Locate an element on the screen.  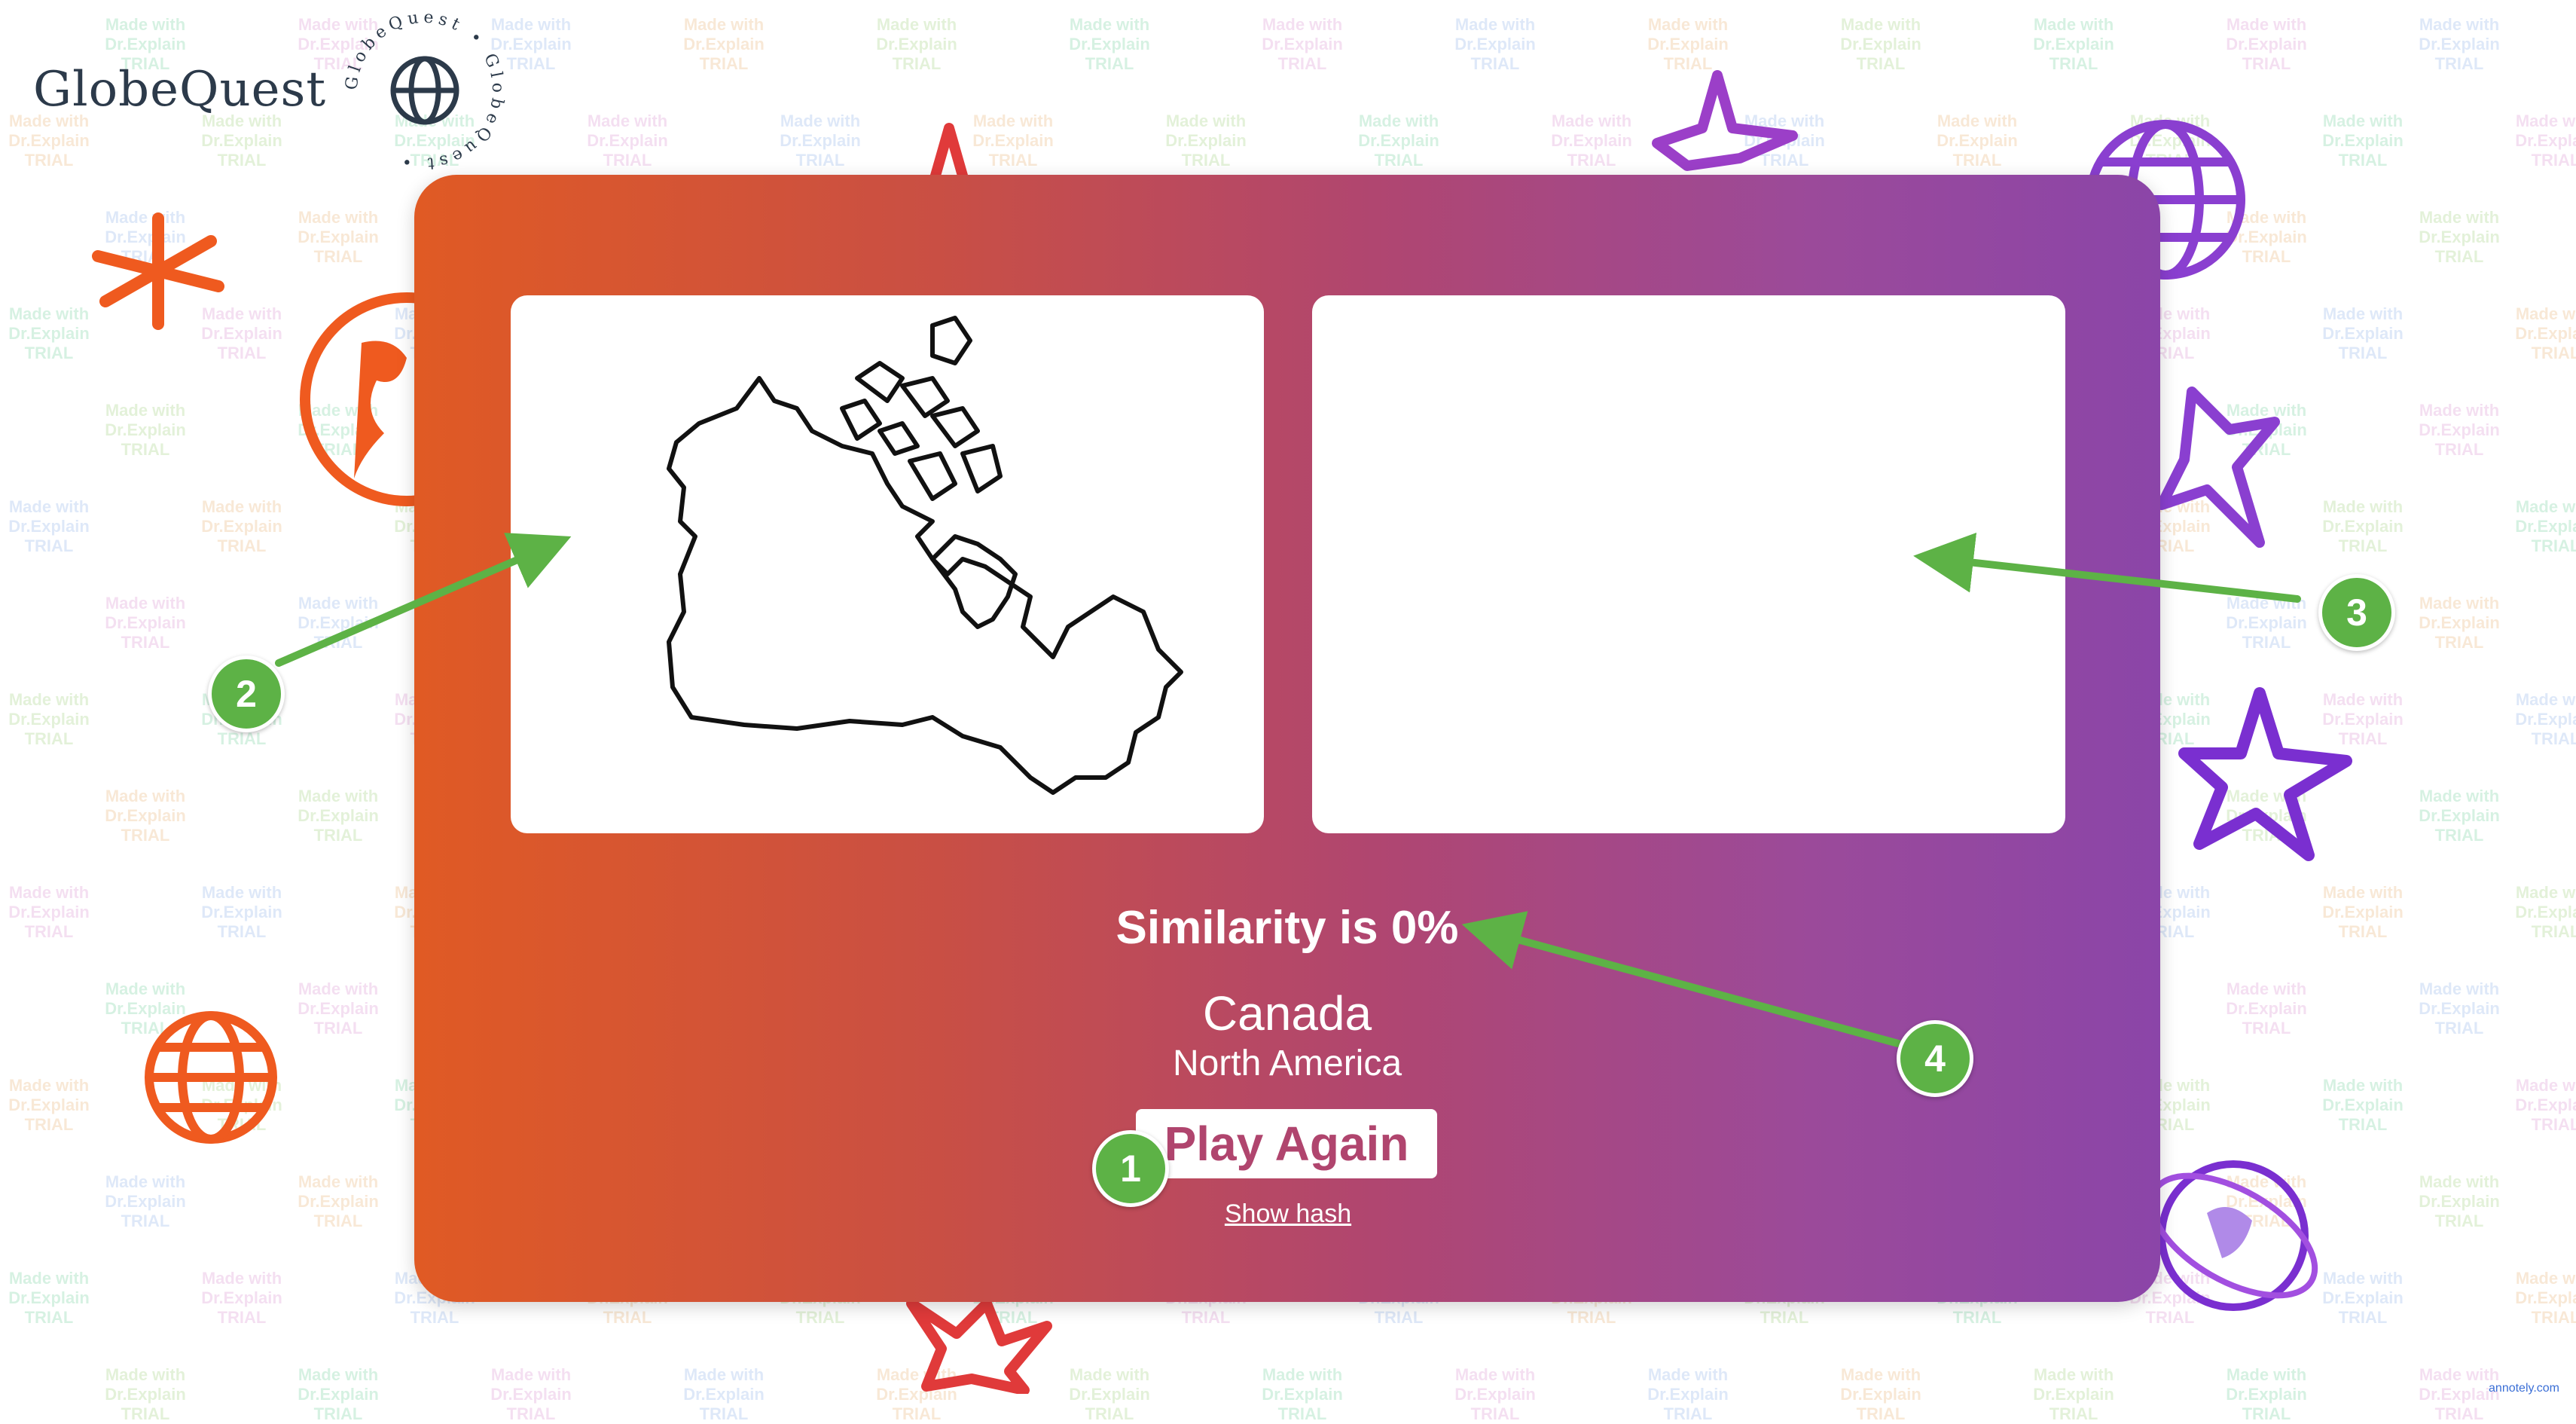
callout-badge-2: 2 is located at coordinates (246, 693).